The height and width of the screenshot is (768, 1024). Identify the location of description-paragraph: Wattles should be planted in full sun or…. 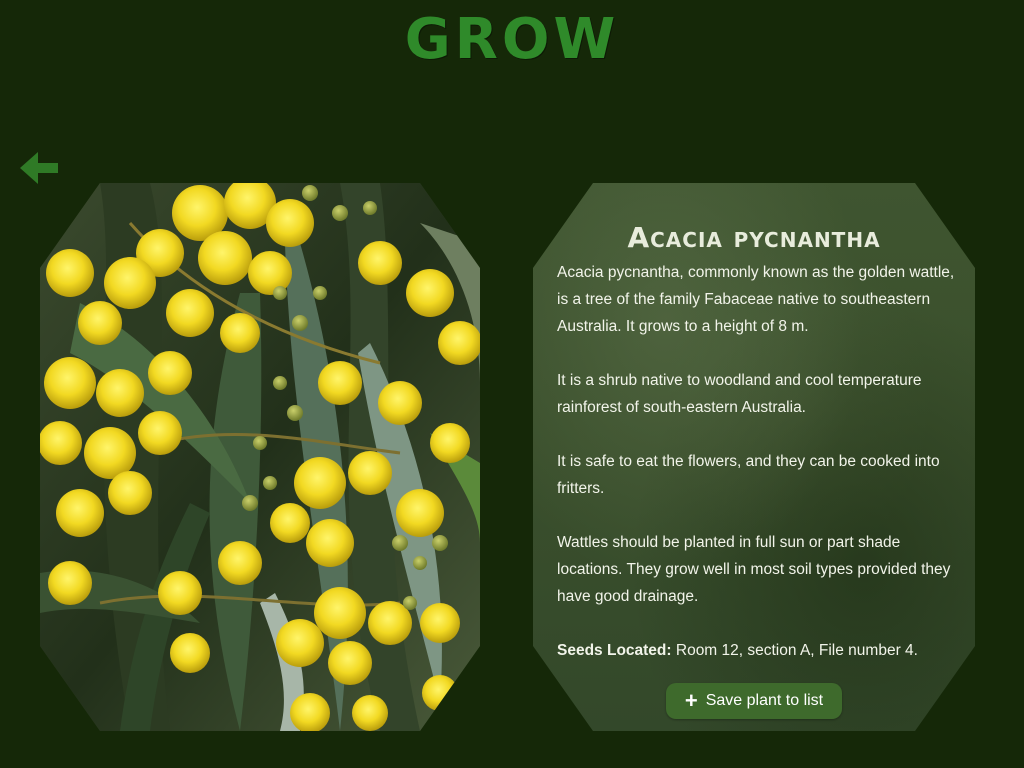
(754, 569).